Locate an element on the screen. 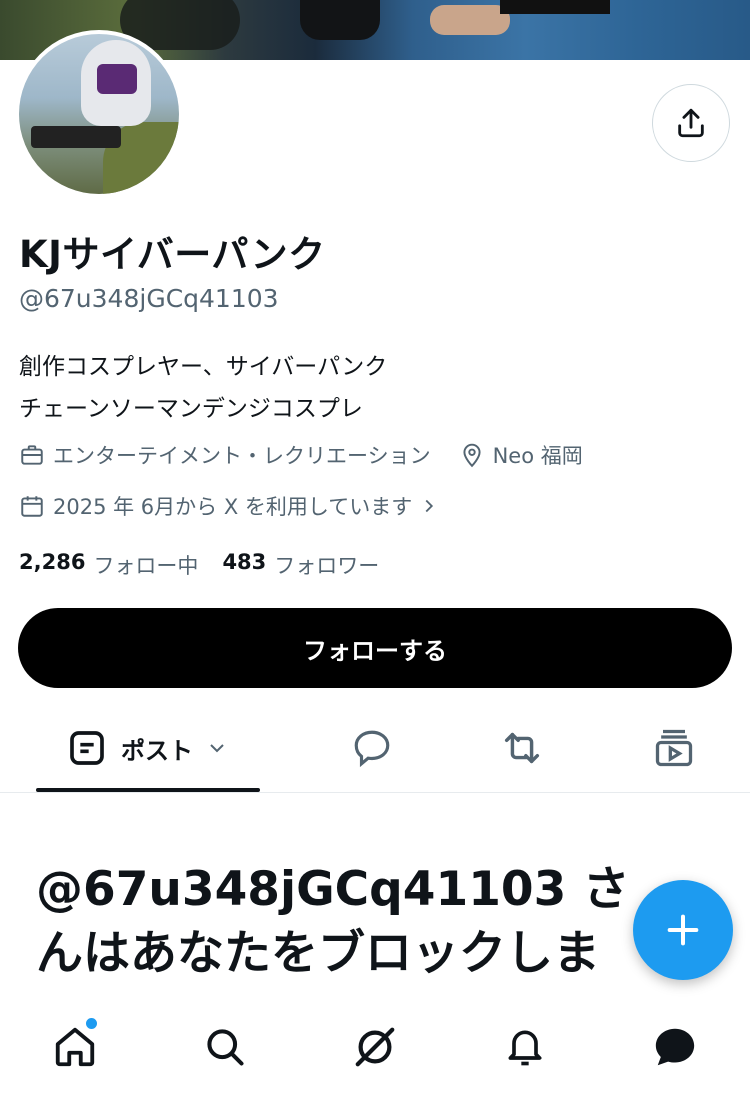  location-pin-icon is located at coordinates (472, 455).